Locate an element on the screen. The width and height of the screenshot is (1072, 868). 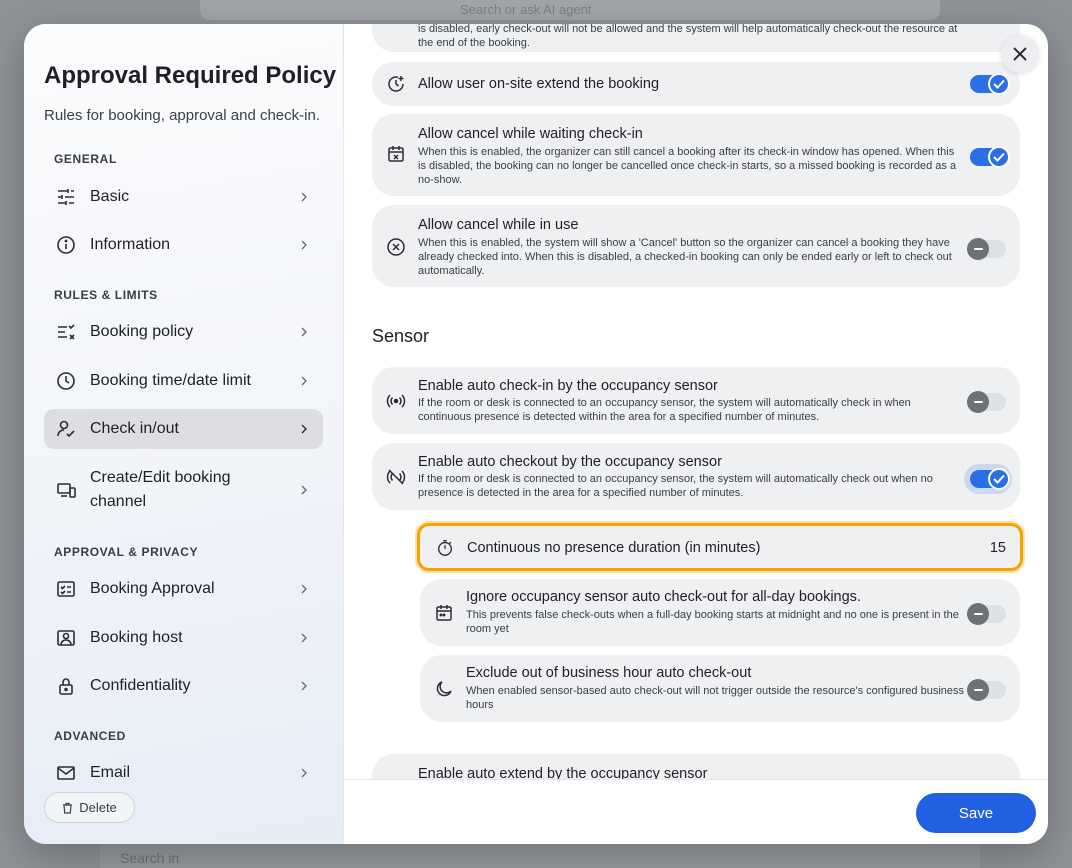
sidebar-item-booking-time-limit: Booking time/date limit is located at coordinates (183, 381).